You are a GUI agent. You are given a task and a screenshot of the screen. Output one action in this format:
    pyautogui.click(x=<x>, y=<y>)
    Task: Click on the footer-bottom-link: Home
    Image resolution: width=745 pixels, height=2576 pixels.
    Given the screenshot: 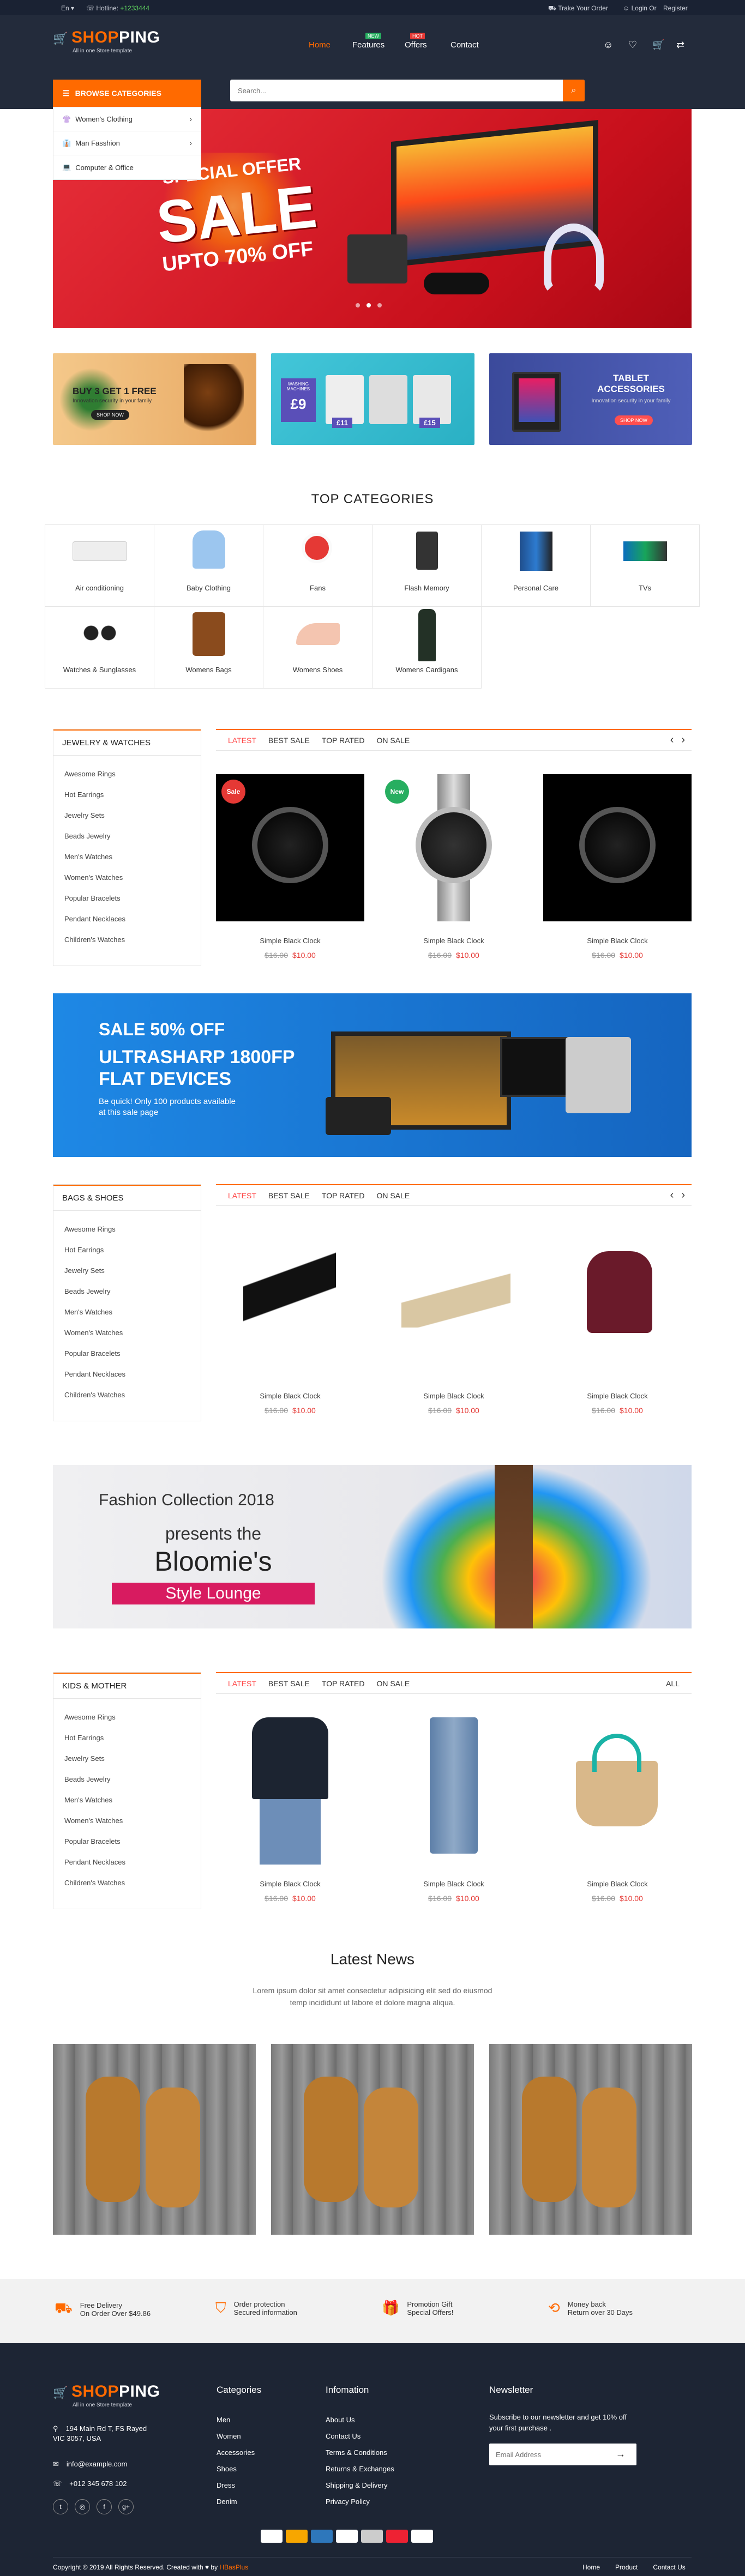 What is the action you would take?
    pyautogui.click(x=591, y=2567)
    